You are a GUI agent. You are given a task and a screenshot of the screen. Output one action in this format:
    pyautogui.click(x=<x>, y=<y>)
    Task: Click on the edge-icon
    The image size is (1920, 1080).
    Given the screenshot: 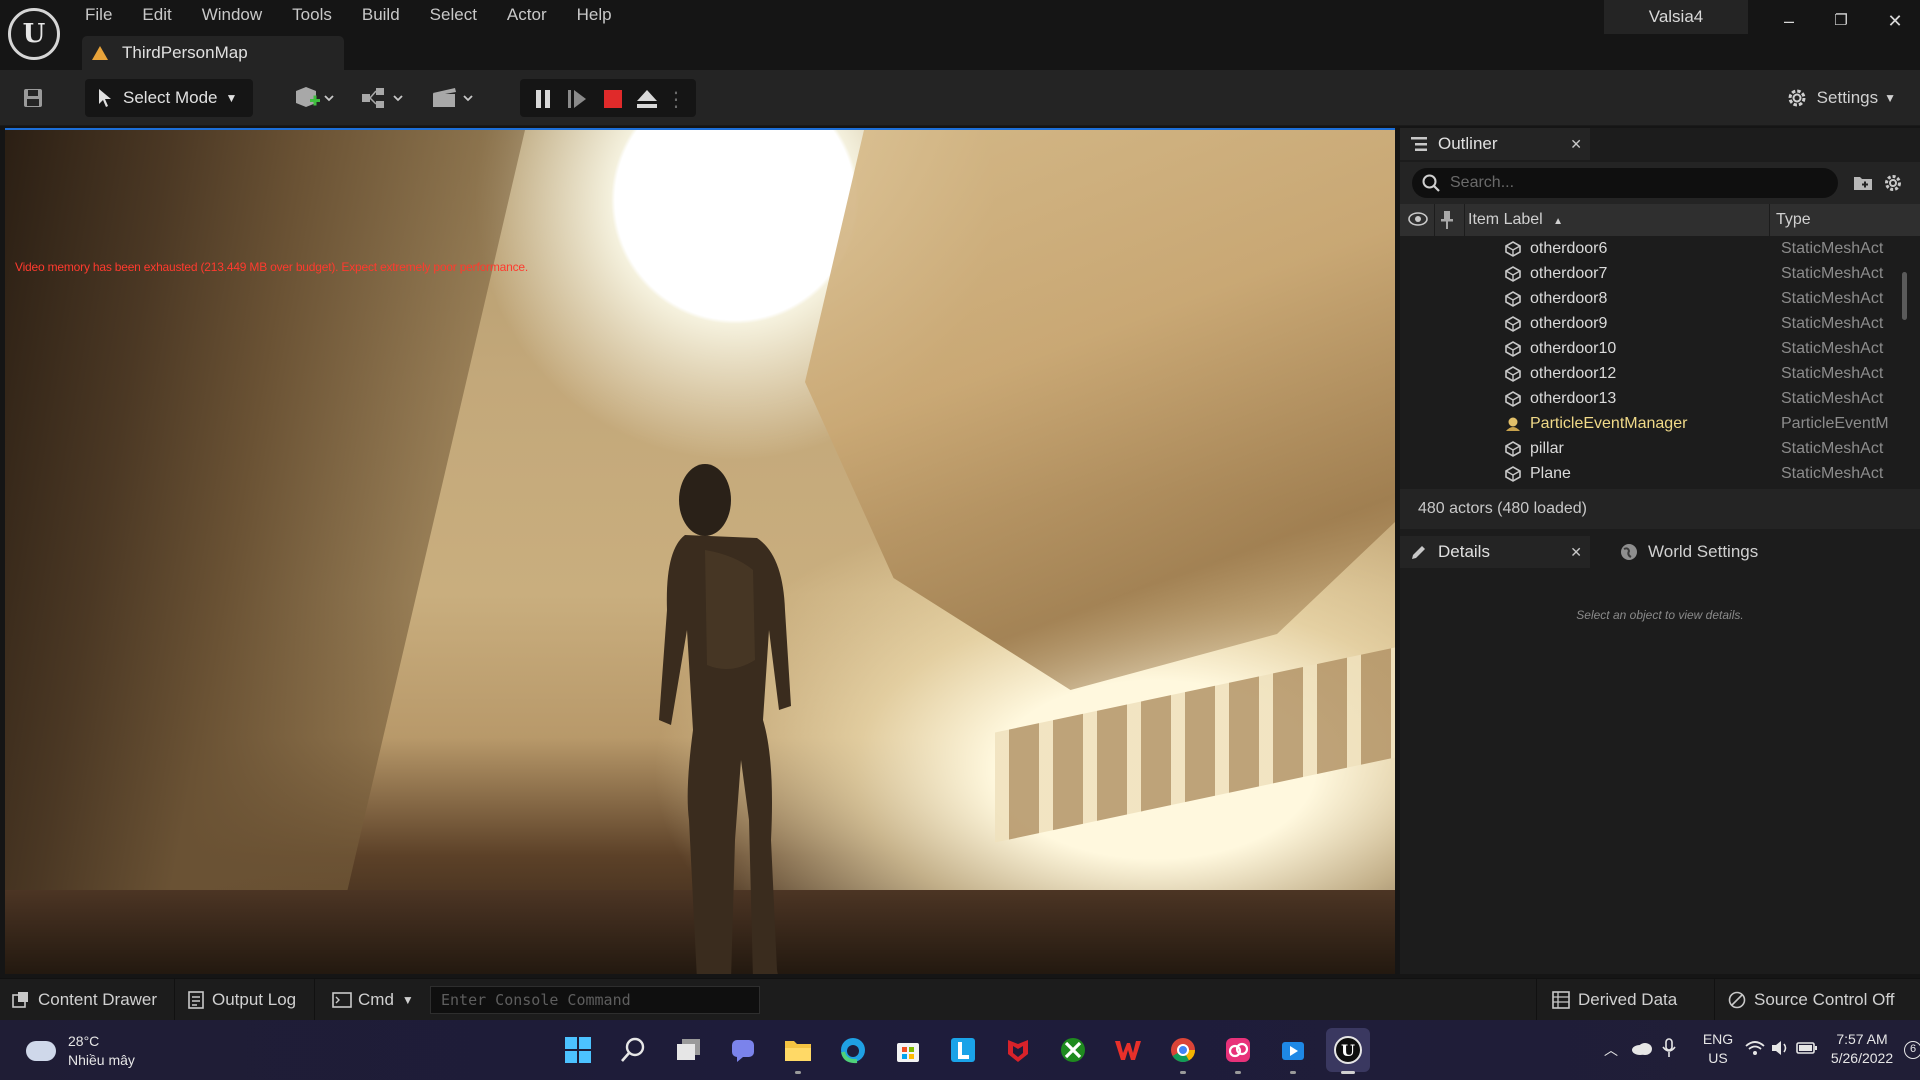 What is the action you would take?
    pyautogui.click(x=853, y=1050)
    